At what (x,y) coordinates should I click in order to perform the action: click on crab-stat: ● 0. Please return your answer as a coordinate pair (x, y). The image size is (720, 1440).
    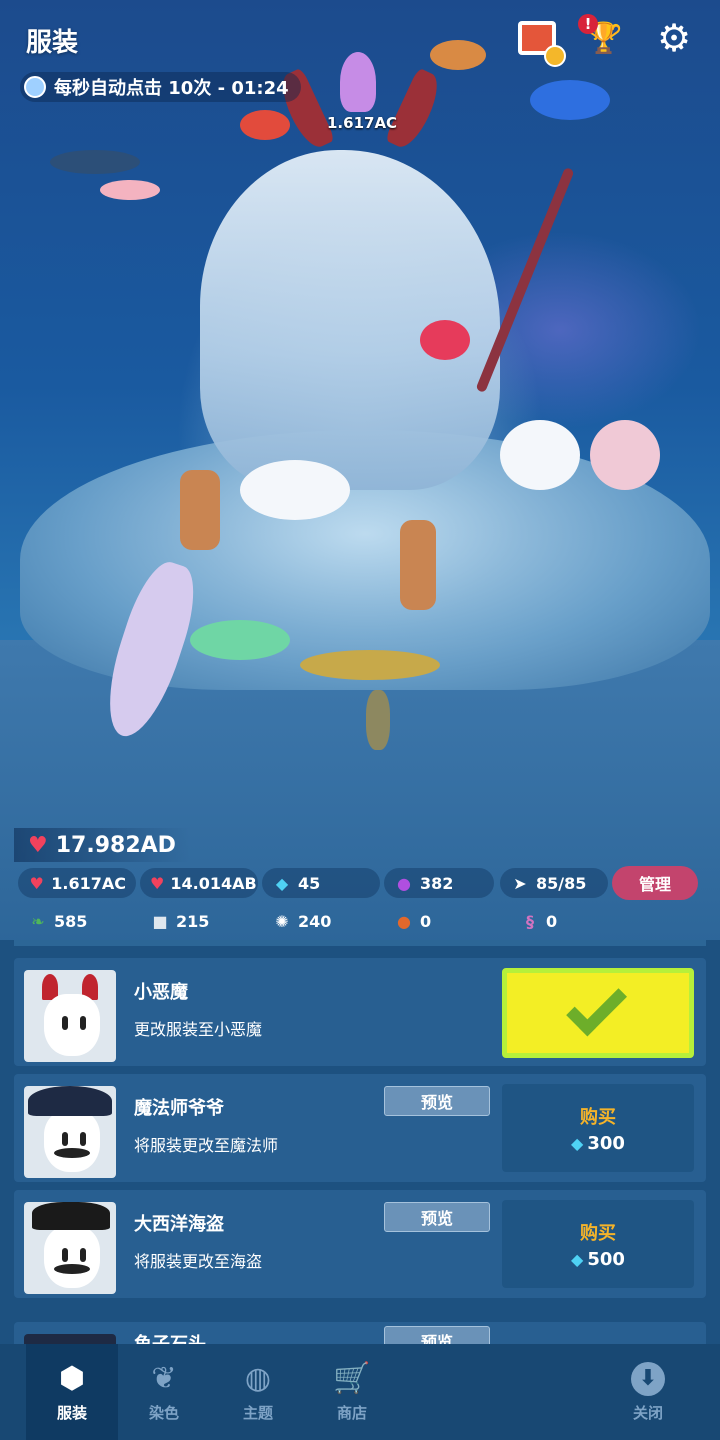
    Looking at the image, I should click on (439, 921).